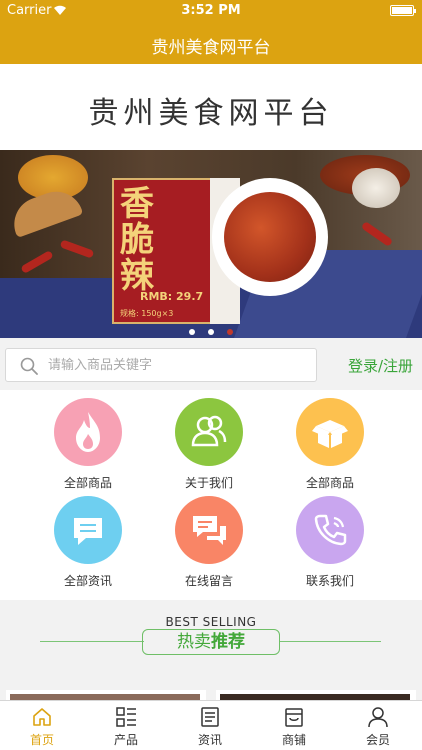  I want to click on menu-item-label: 全部资讯, so click(87, 581).